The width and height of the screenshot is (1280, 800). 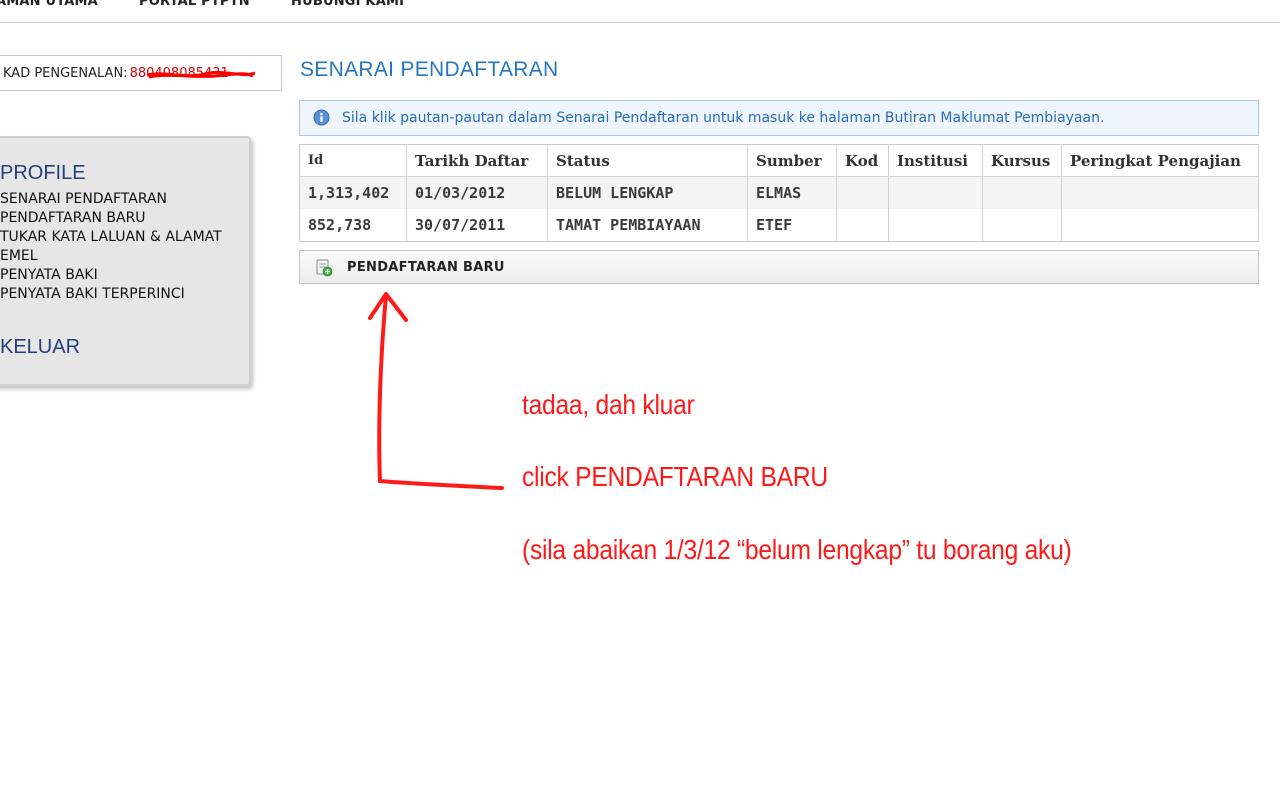 I want to click on menu-profile-heading: PROFILE, so click(x=43, y=173).